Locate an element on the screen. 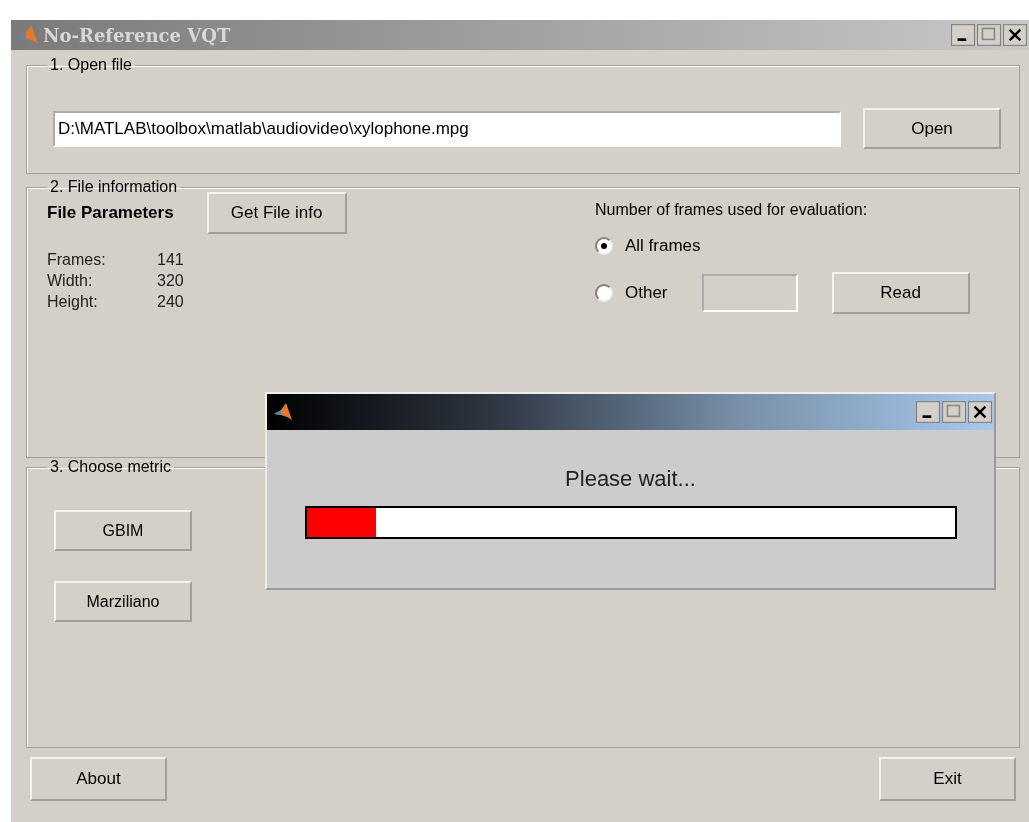 This screenshot has height=822, width=1029. frames-input-field is located at coordinates (749, 293).